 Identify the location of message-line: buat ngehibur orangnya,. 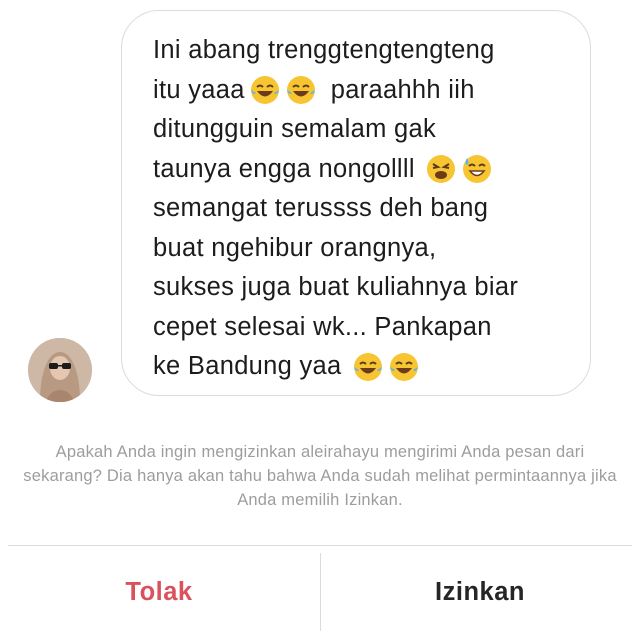
(295, 247).